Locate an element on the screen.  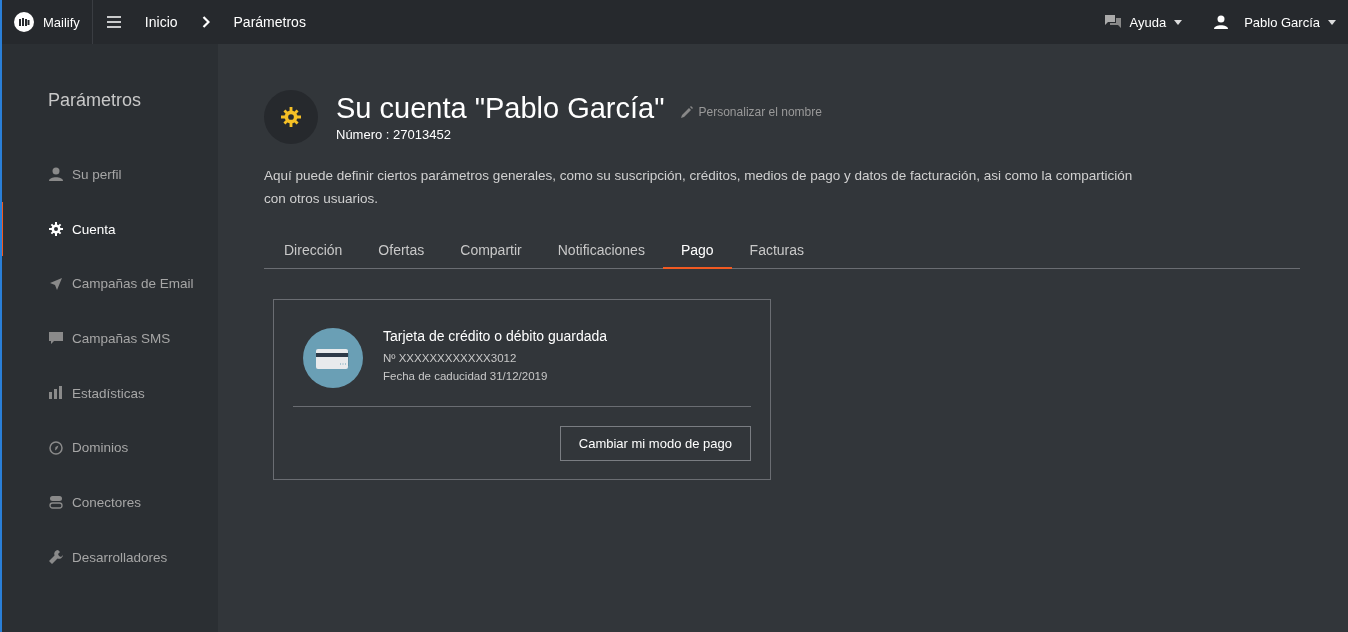
user-menu: Pablo García is located at coordinates (1275, 22).